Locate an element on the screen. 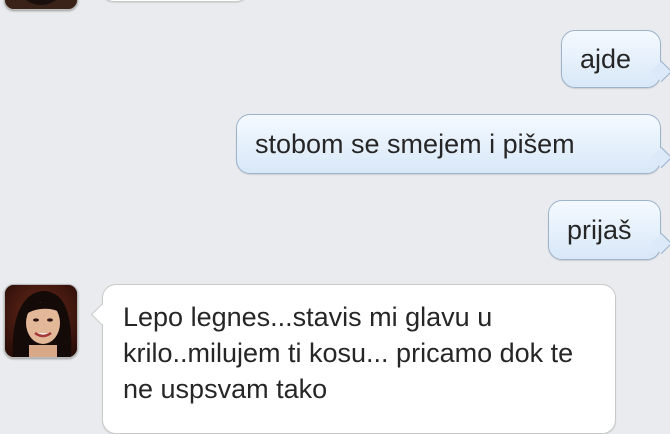 Image resolution: width=670 pixels, height=434 pixels. message-text: ajde is located at coordinates (606, 59).